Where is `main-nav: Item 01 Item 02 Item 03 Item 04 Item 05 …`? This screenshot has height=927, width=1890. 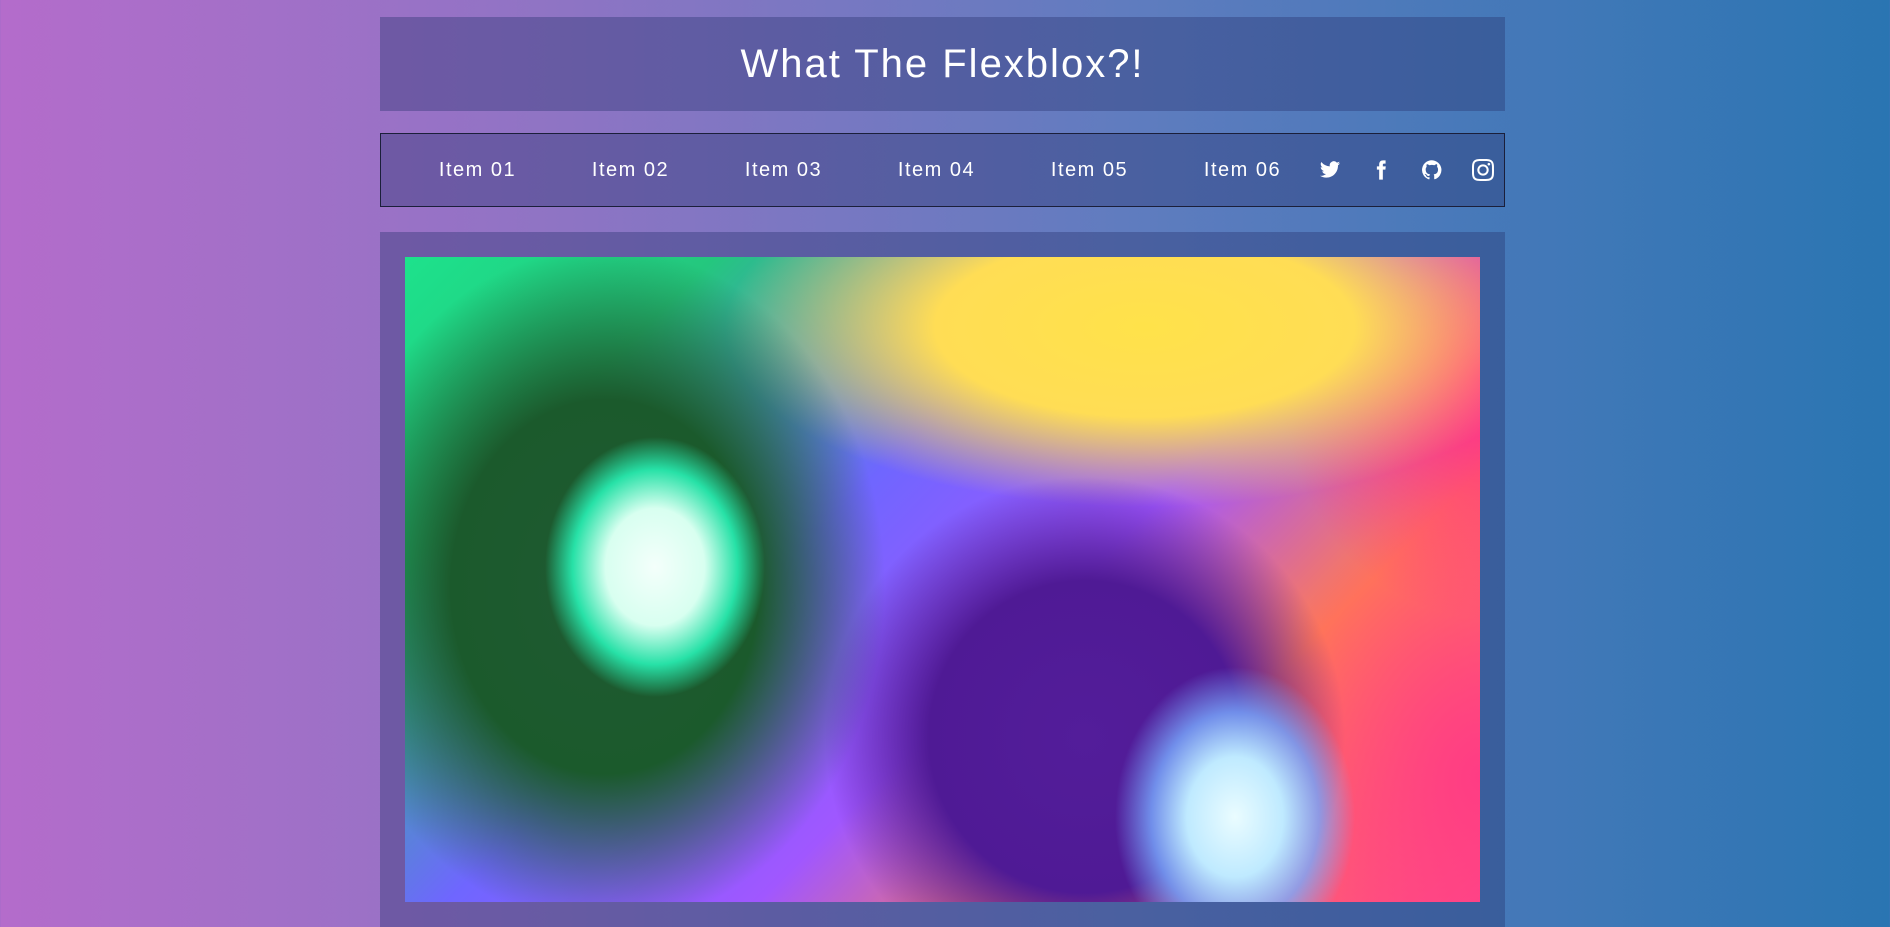 main-nav: Item 01 Item 02 Item 03 Item 04 Item 05 … is located at coordinates (942, 170).